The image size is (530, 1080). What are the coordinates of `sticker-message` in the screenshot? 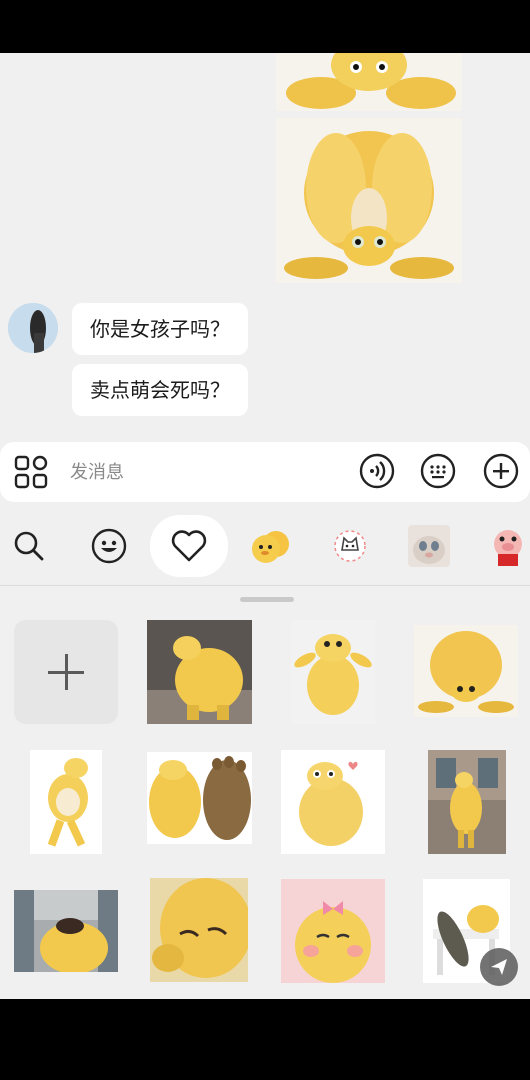 It's located at (369, 200).